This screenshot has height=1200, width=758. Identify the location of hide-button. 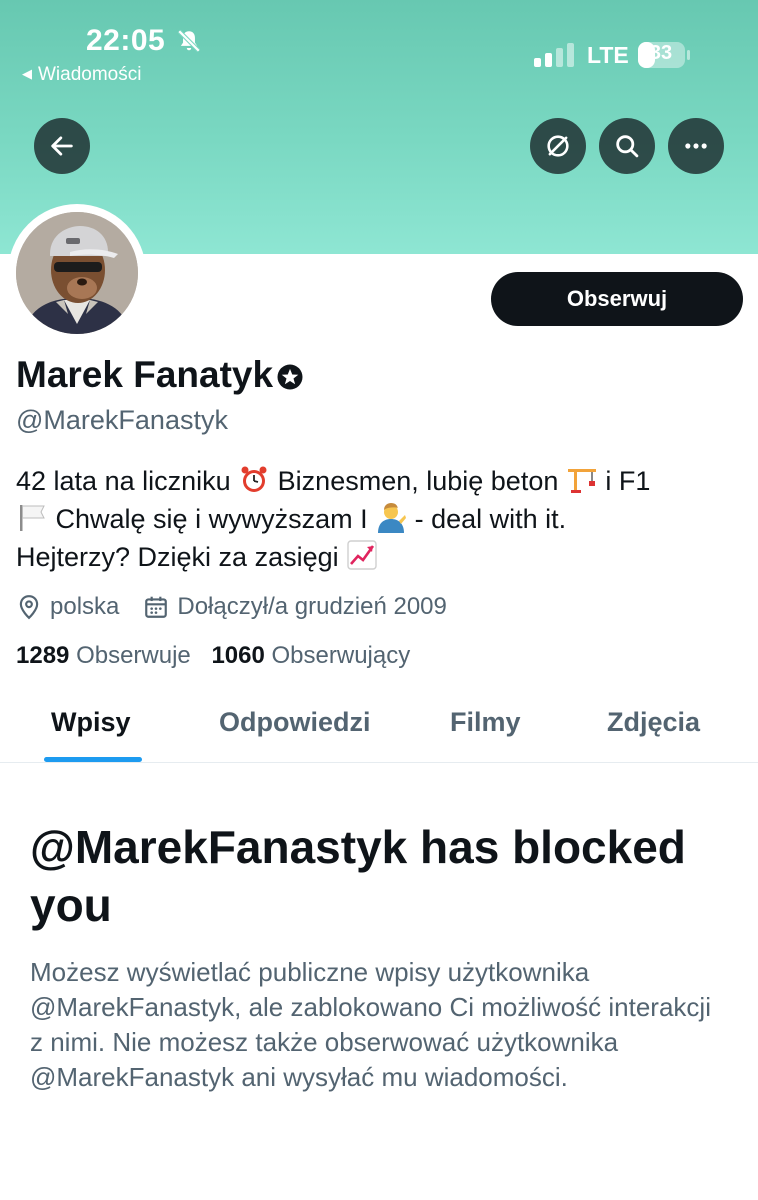
(558, 146).